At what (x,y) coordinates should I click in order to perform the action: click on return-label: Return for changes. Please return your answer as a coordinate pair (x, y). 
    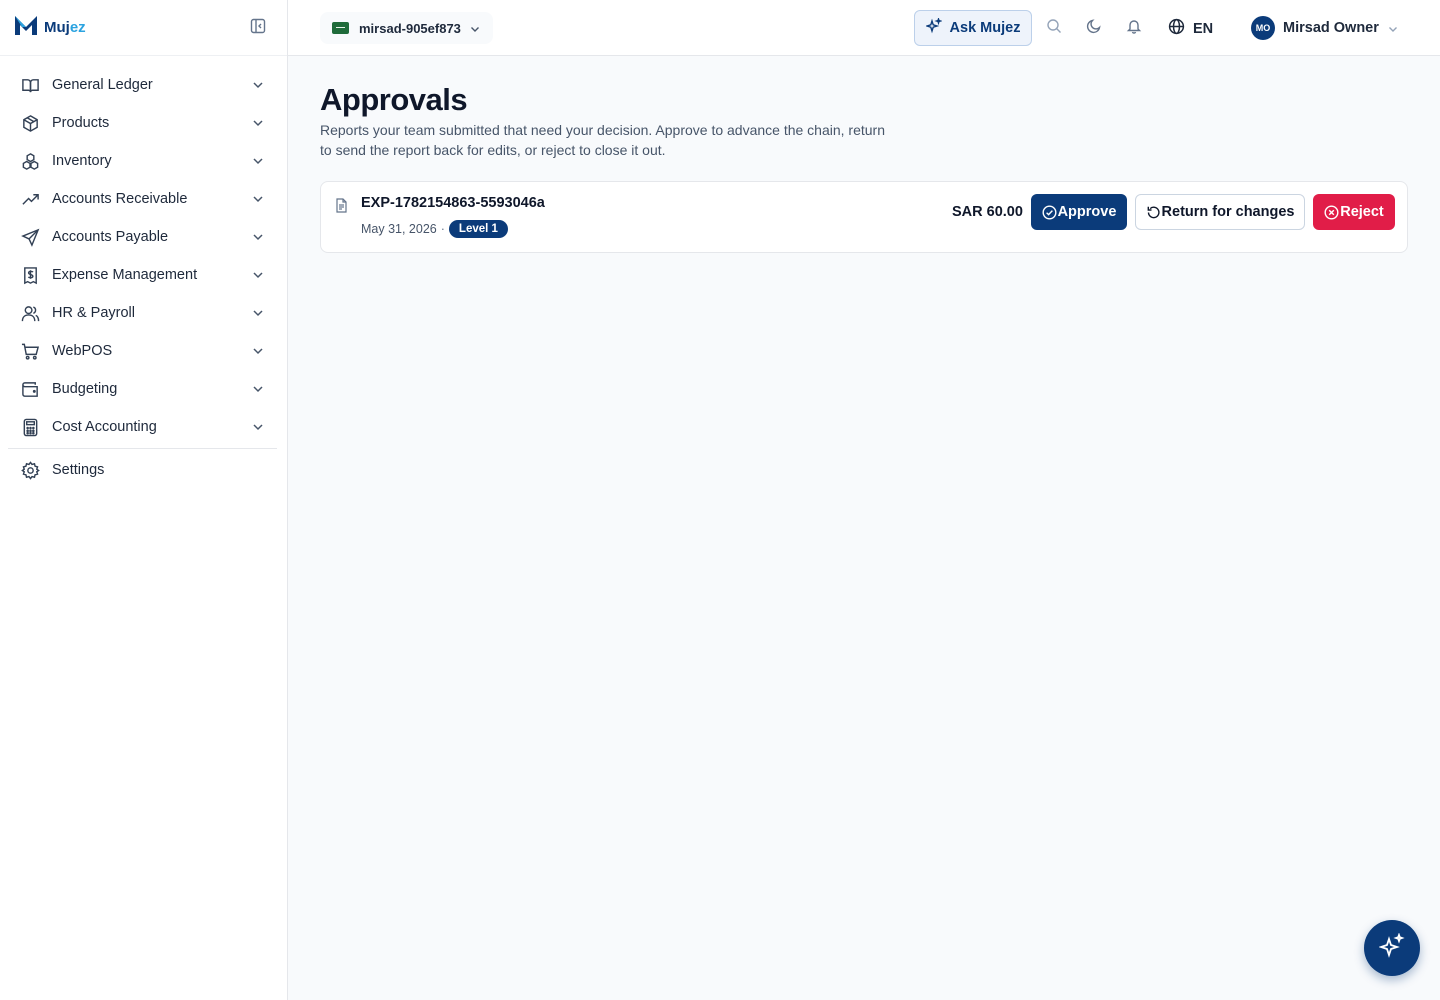
    Looking at the image, I should click on (1228, 212).